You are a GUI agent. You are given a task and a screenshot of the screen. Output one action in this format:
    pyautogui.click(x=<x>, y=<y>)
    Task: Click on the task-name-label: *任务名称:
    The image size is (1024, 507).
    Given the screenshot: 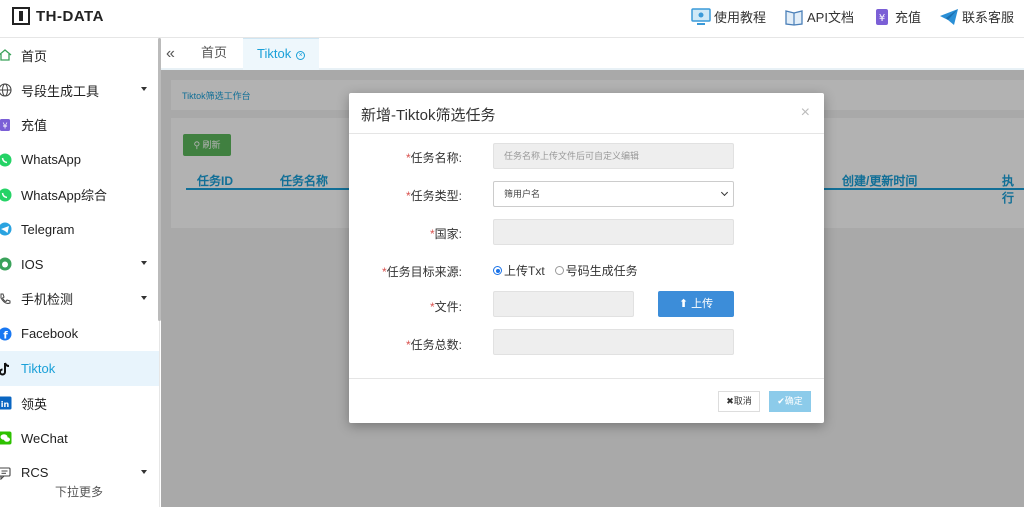 What is the action you would take?
    pyautogui.click(x=433, y=158)
    